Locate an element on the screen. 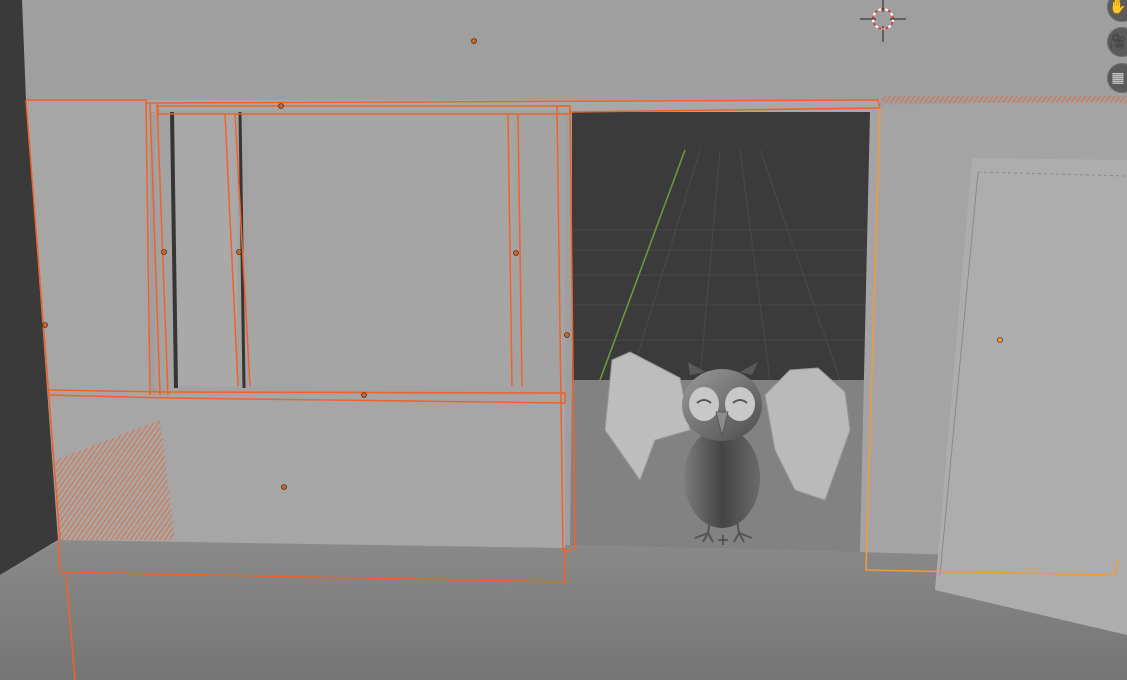 The height and width of the screenshot is (680, 1127). owl-face-right is located at coordinates (740, 404).